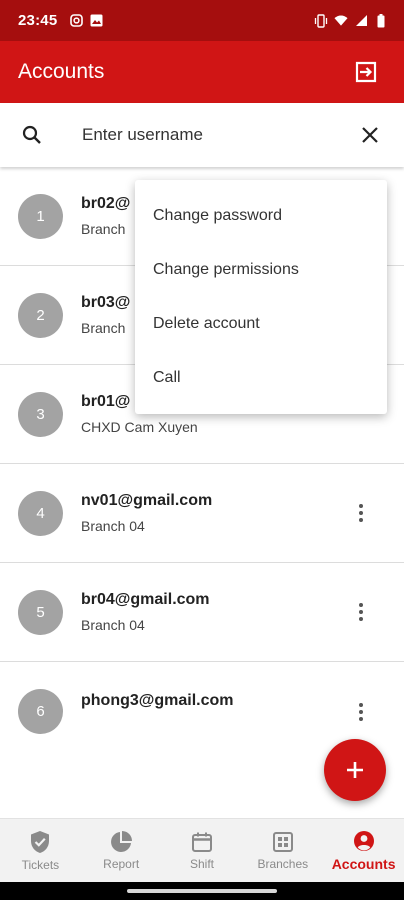 This screenshot has width=404, height=900. What do you see at coordinates (321, 20) in the screenshot?
I see `vibrate-icon` at bounding box center [321, 20].